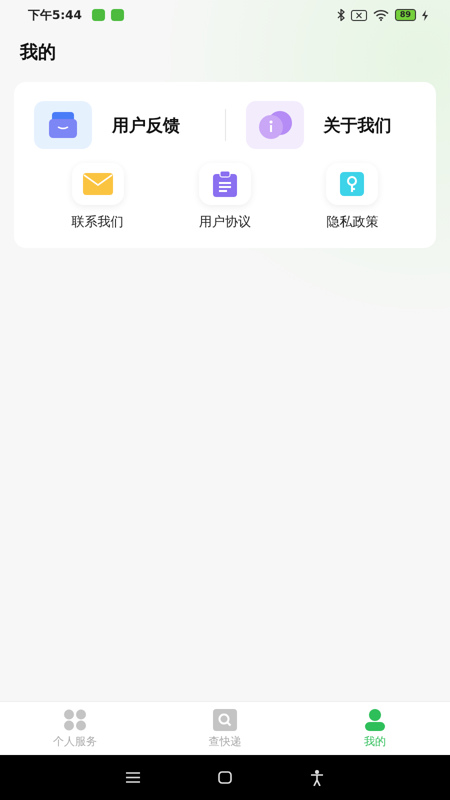 The width and height of the screenshot is (450, 800). Describe the element at coordinates (375, 719) in the screenshot. I see `person-icon` at that location.